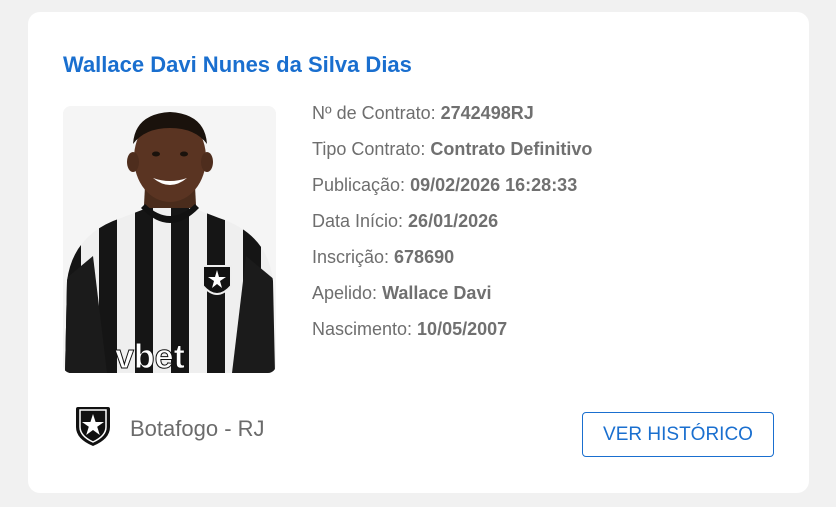 Image resolution: width=836 pixels, height=507 pixels. Describe the element at coordinates (437, 293) in the screenshot. I see `nickname-value: Wallace Davi` at that location.